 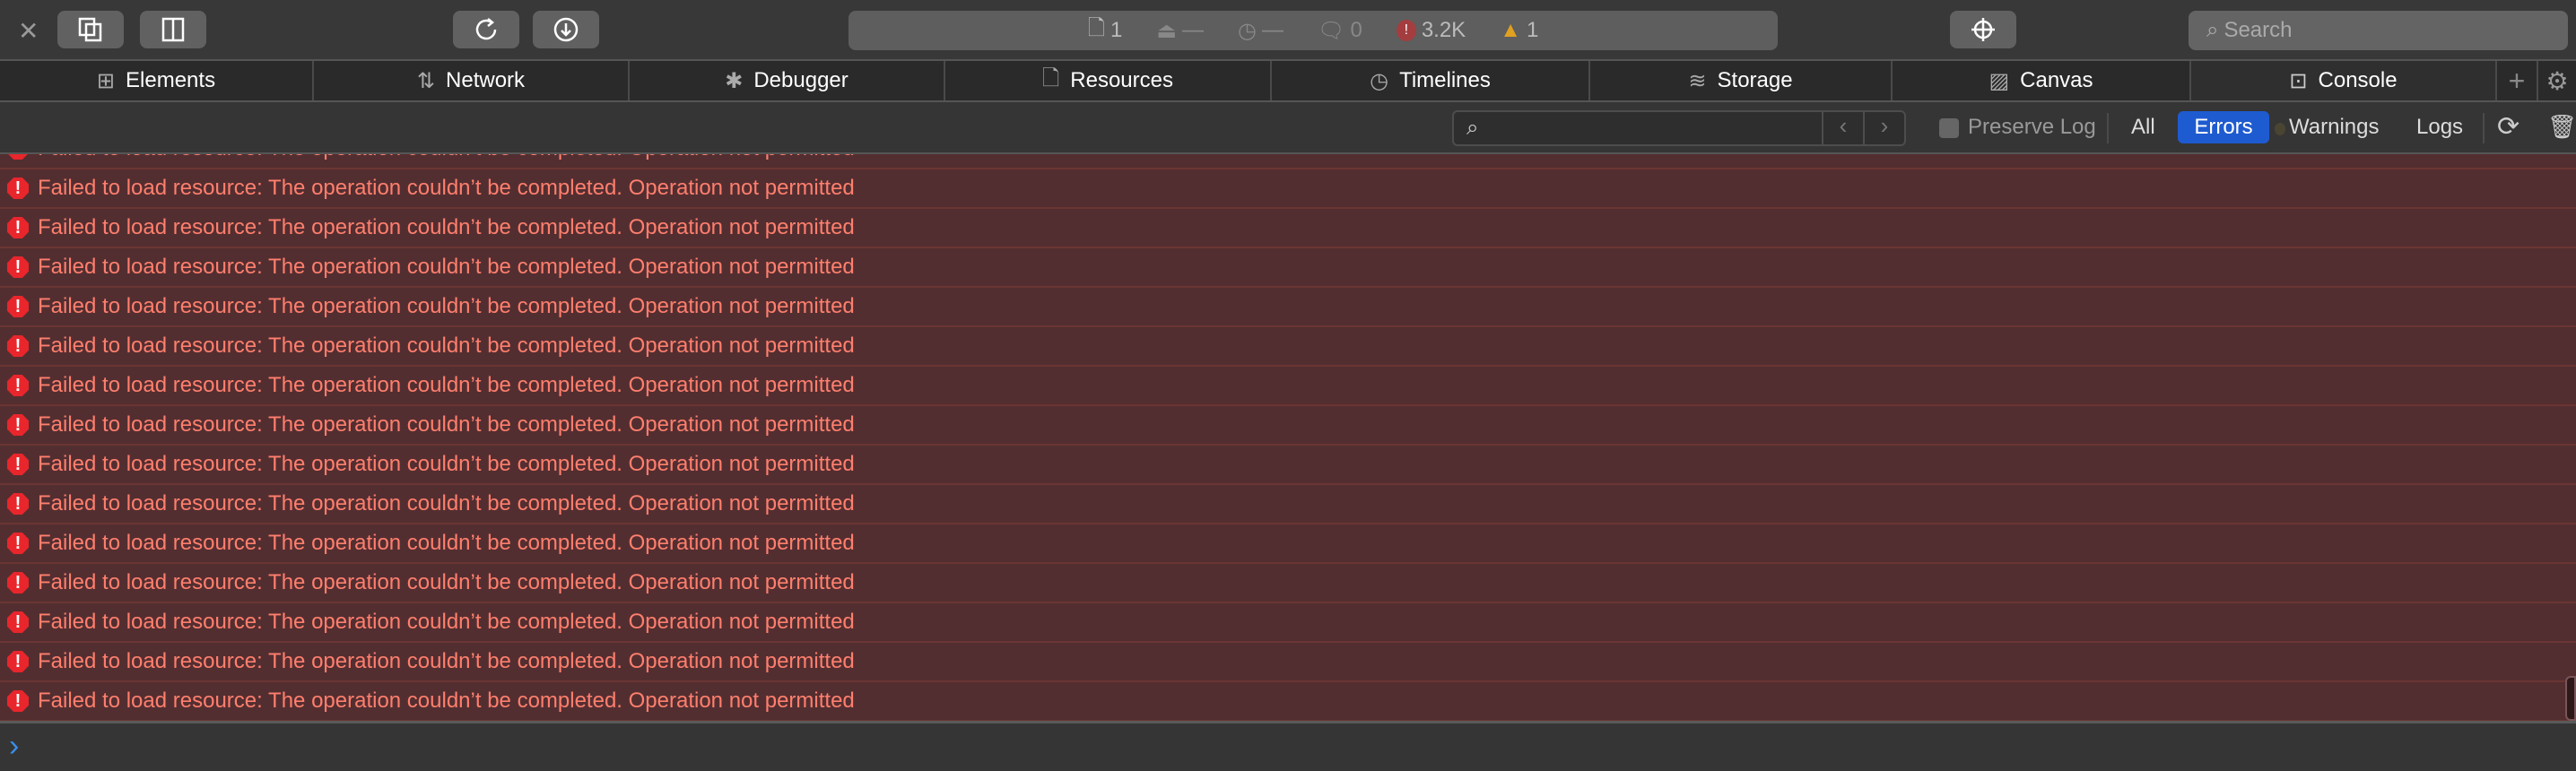 What do you see at coordinates (486, 80) in the screenshot?
I see `tab-label: Network` at bounding box center [486, 80].